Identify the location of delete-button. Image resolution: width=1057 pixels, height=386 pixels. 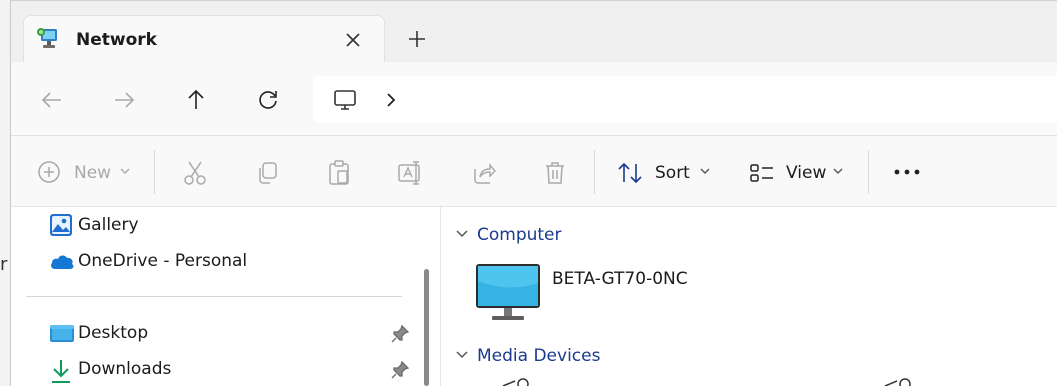
(555, 173).